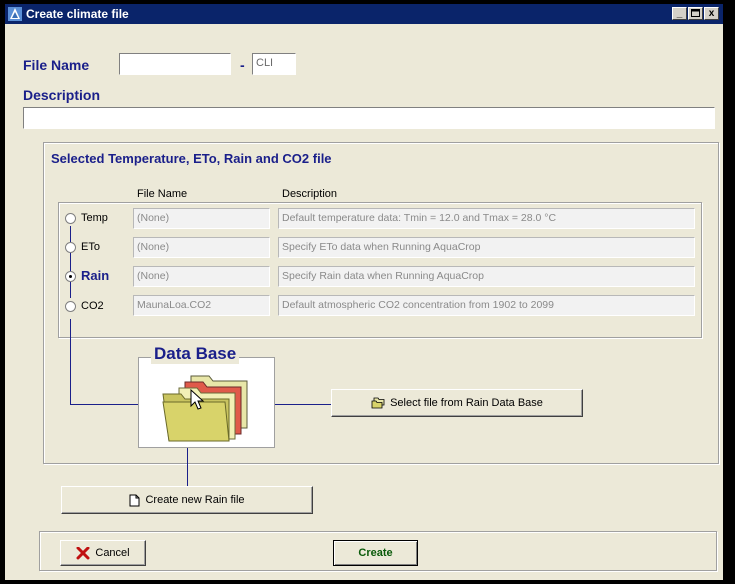 This screenshot has width=735, height=584. Describe the element at coordinates (466, 403) in the screenshot. I see `select-from-database-label: Select file from Rain Data Base` at that location.